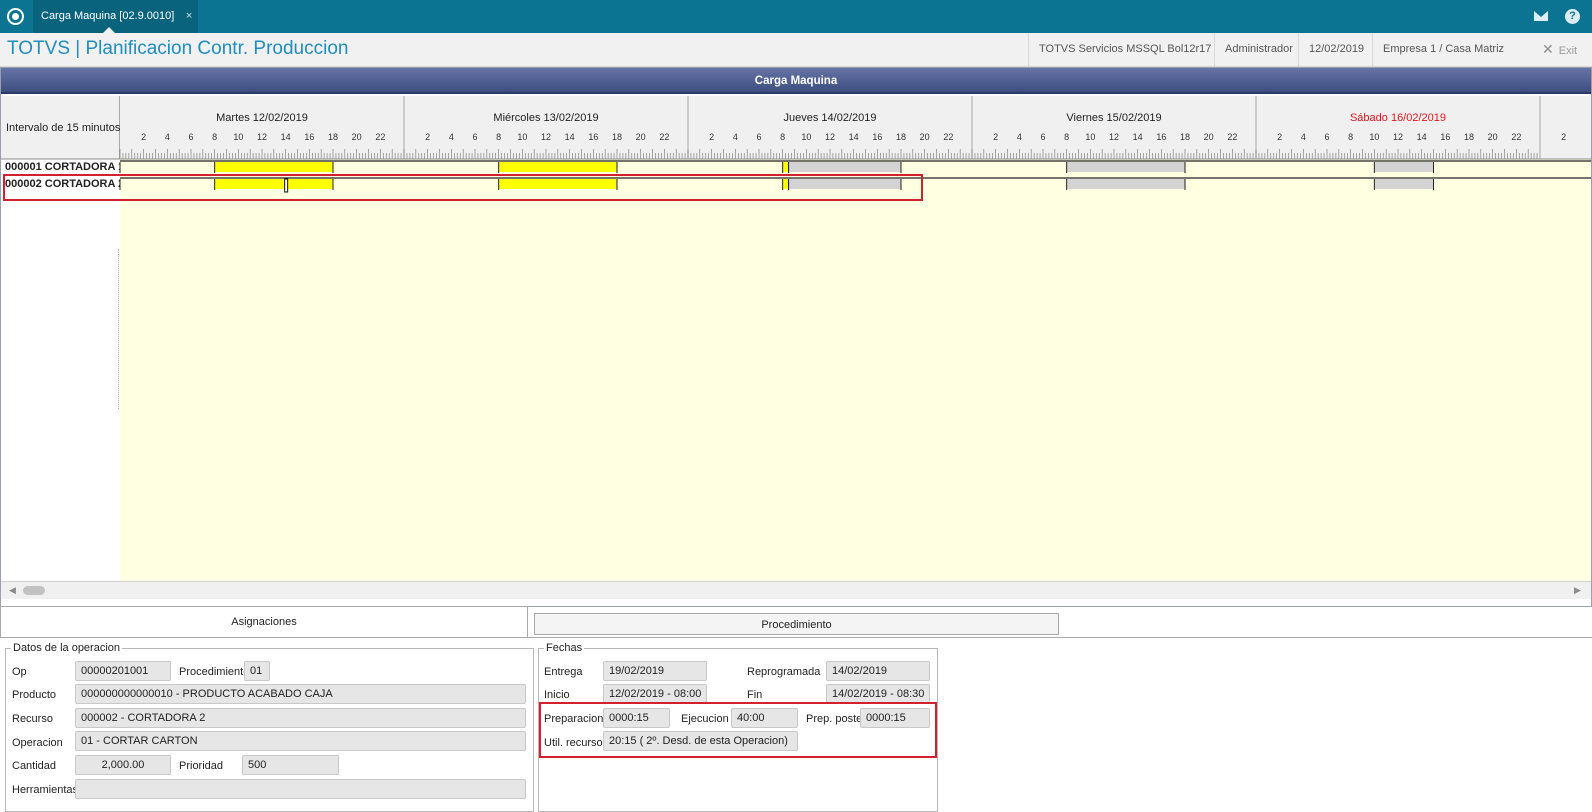  I want to click on entrega-field: 19/02/2019, so click(655, 671).